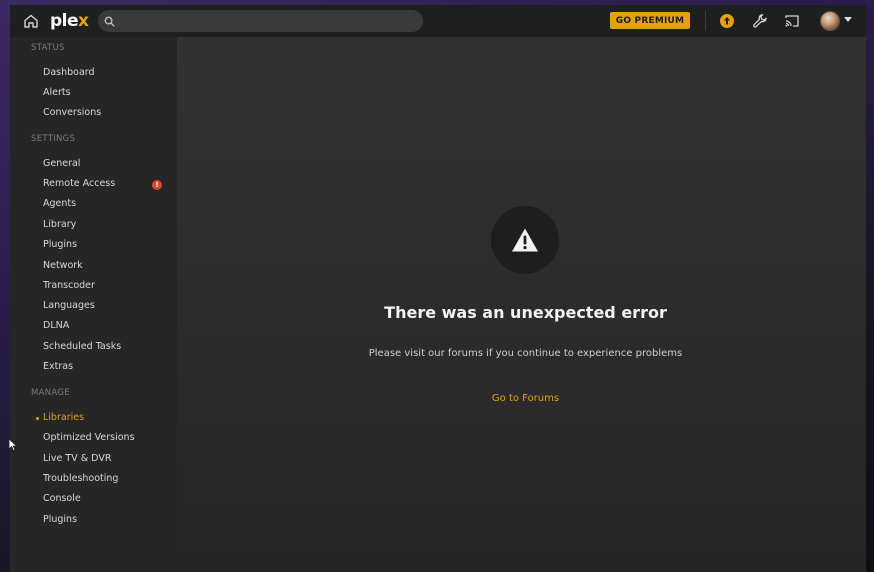  Describe the element at coordinates (69, 305) in the screenshot. I see `sidebar-item-languages: Languages` at that location.